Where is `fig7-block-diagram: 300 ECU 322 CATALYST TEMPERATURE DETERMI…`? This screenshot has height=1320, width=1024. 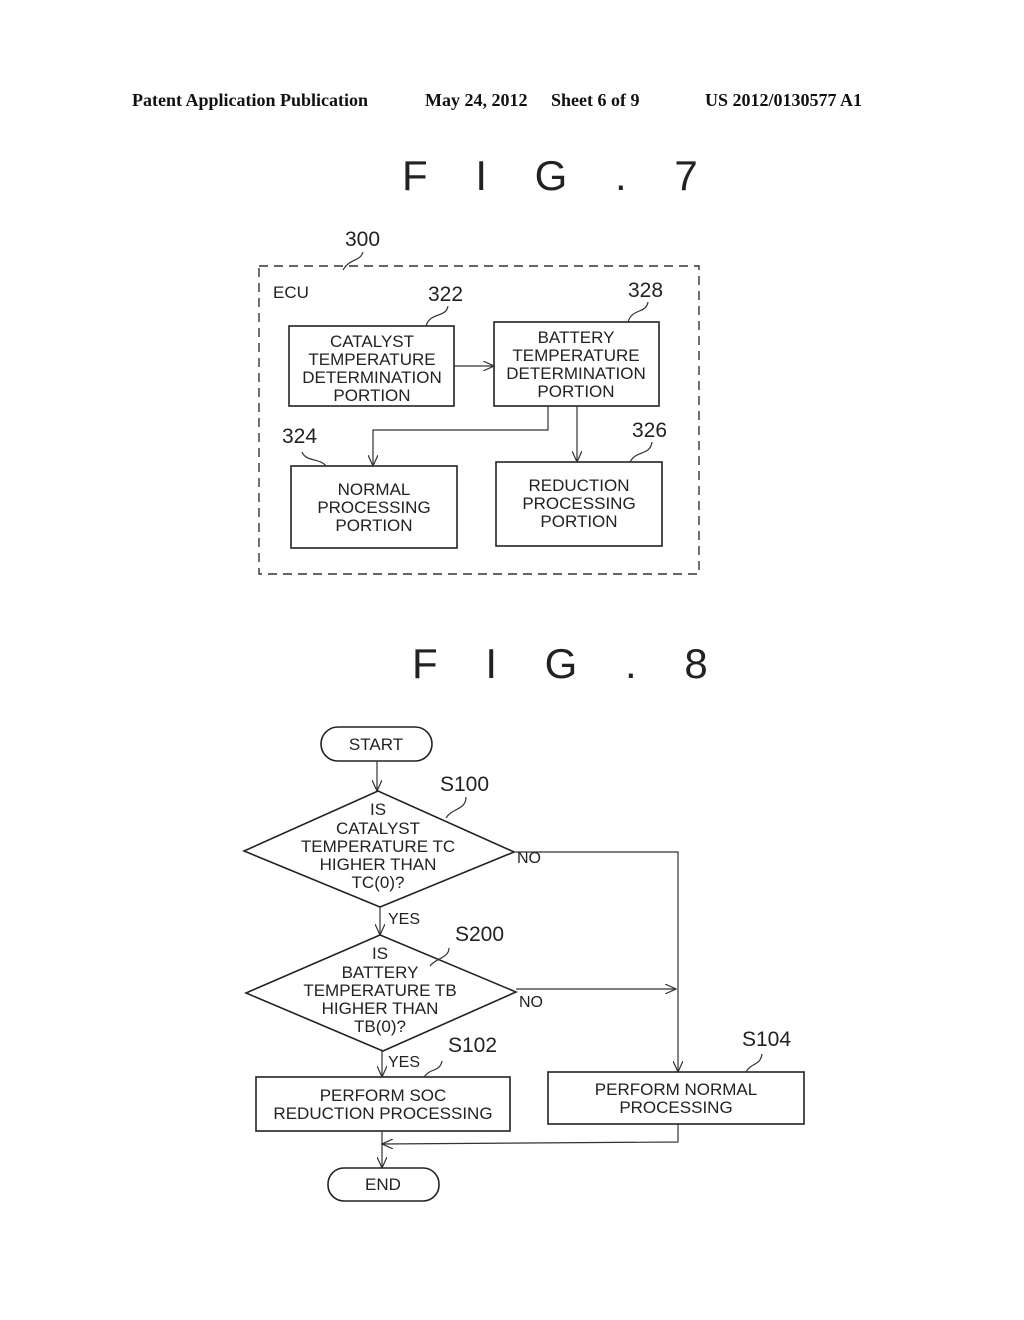
fig7-block-diagram: 300 ECU 322 CATALYST TEMPERATURE DETERMI… is located at coordinates (479, 401).